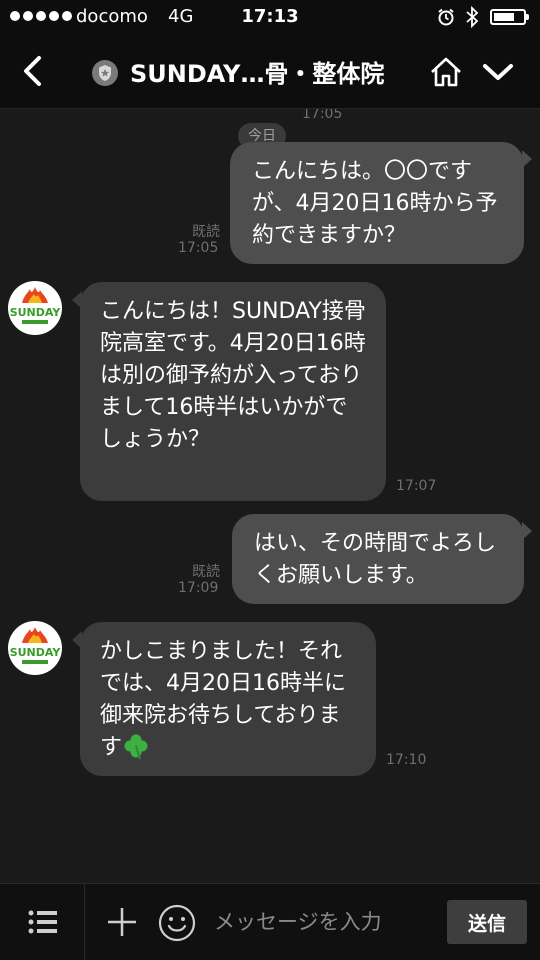 The height and width of the screenshot is (960, 540). Describe the element at coordinates (378, 559) in the screenshot. I see `sent-message-bubble: はい、その時間でよろしくお願いします。` at that location.